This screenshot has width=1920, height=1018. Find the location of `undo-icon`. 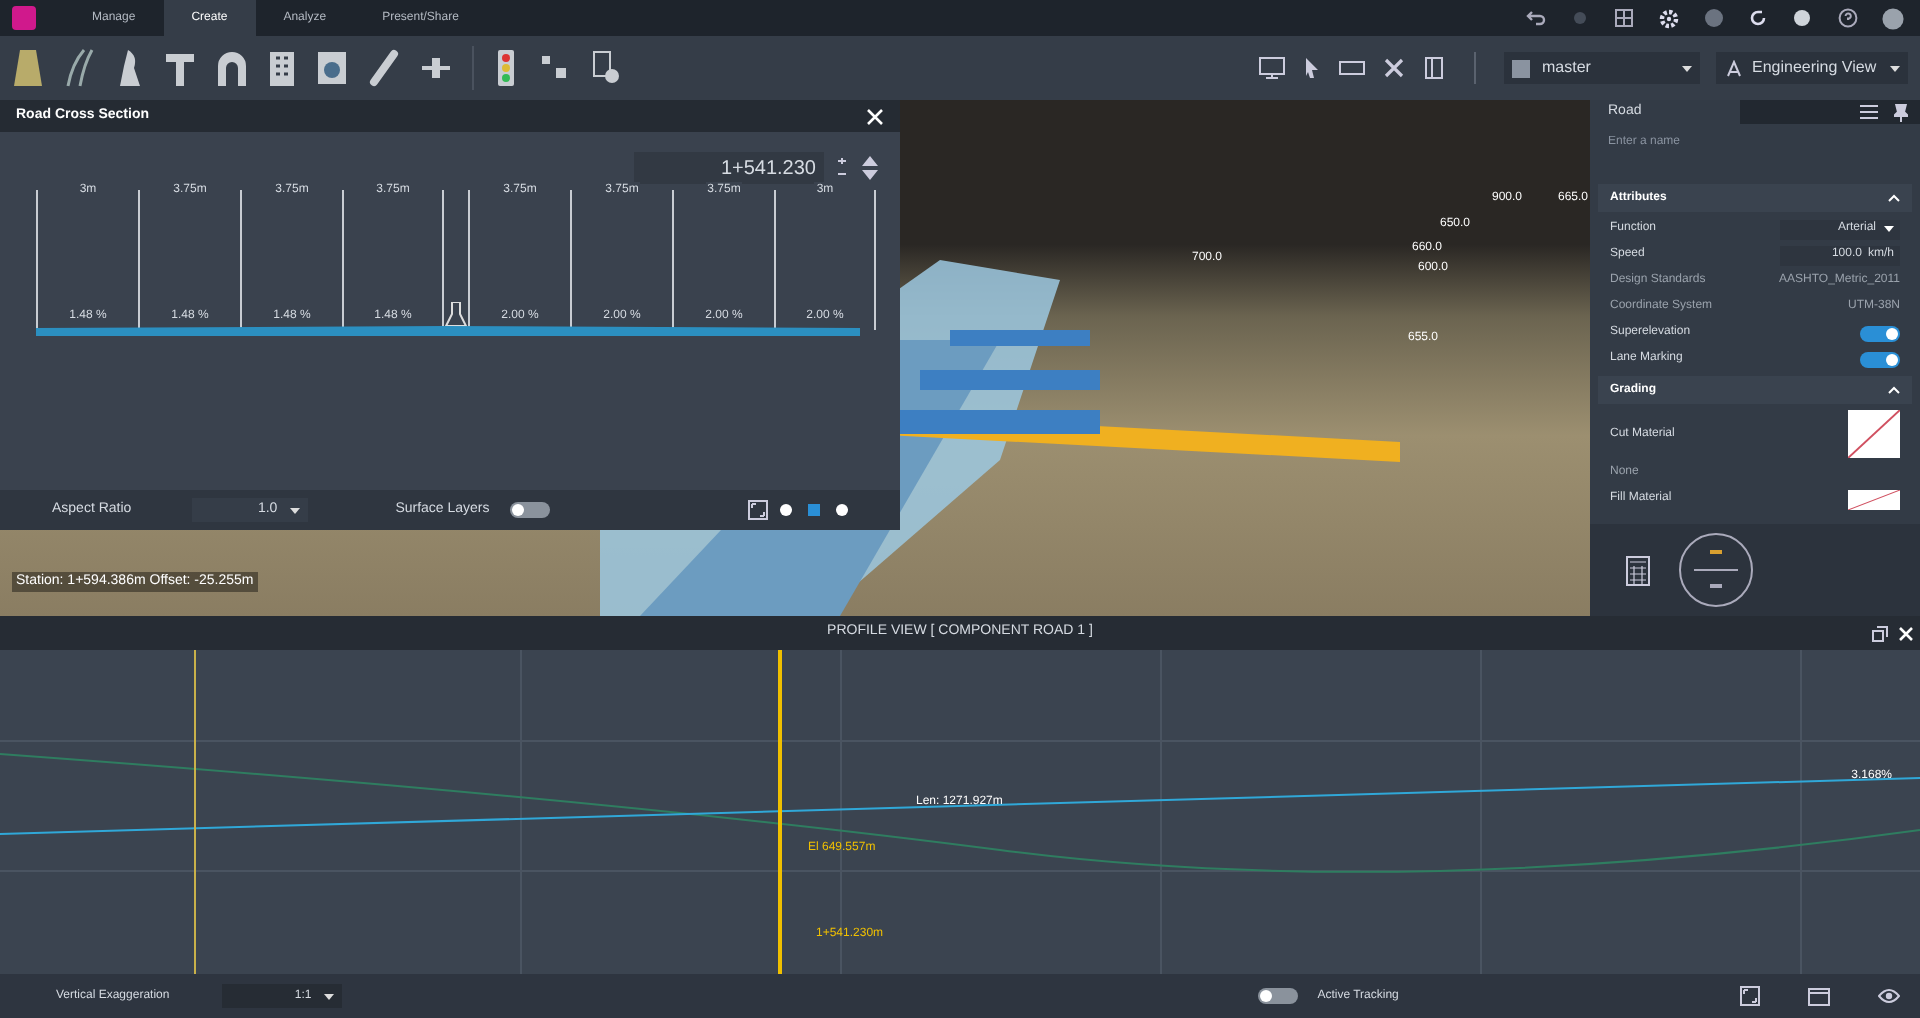

undo-icon is located at coordinates (1536, 18).